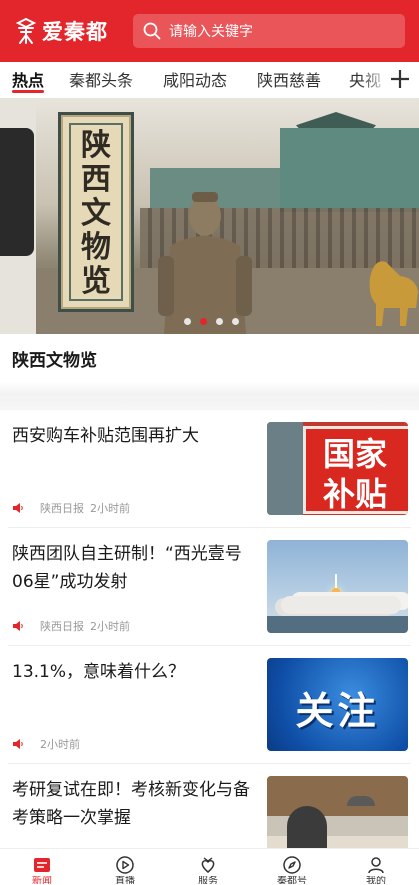 The image size is (419, 885). I want to click on nav-live: 直播, so click(125, 869).